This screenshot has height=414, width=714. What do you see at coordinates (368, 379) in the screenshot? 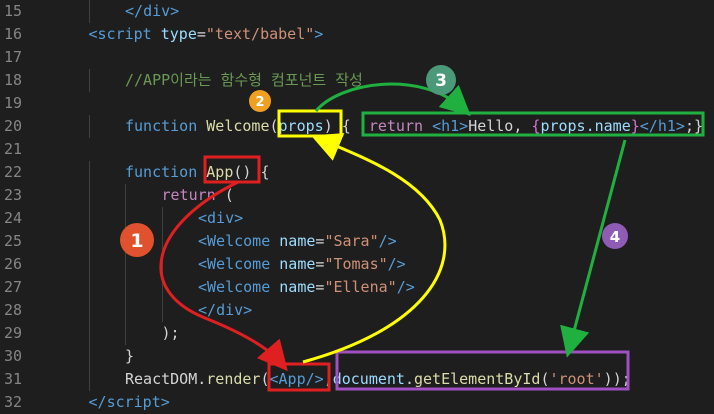
I see `code-token: document` at bounding box center [368, 379].